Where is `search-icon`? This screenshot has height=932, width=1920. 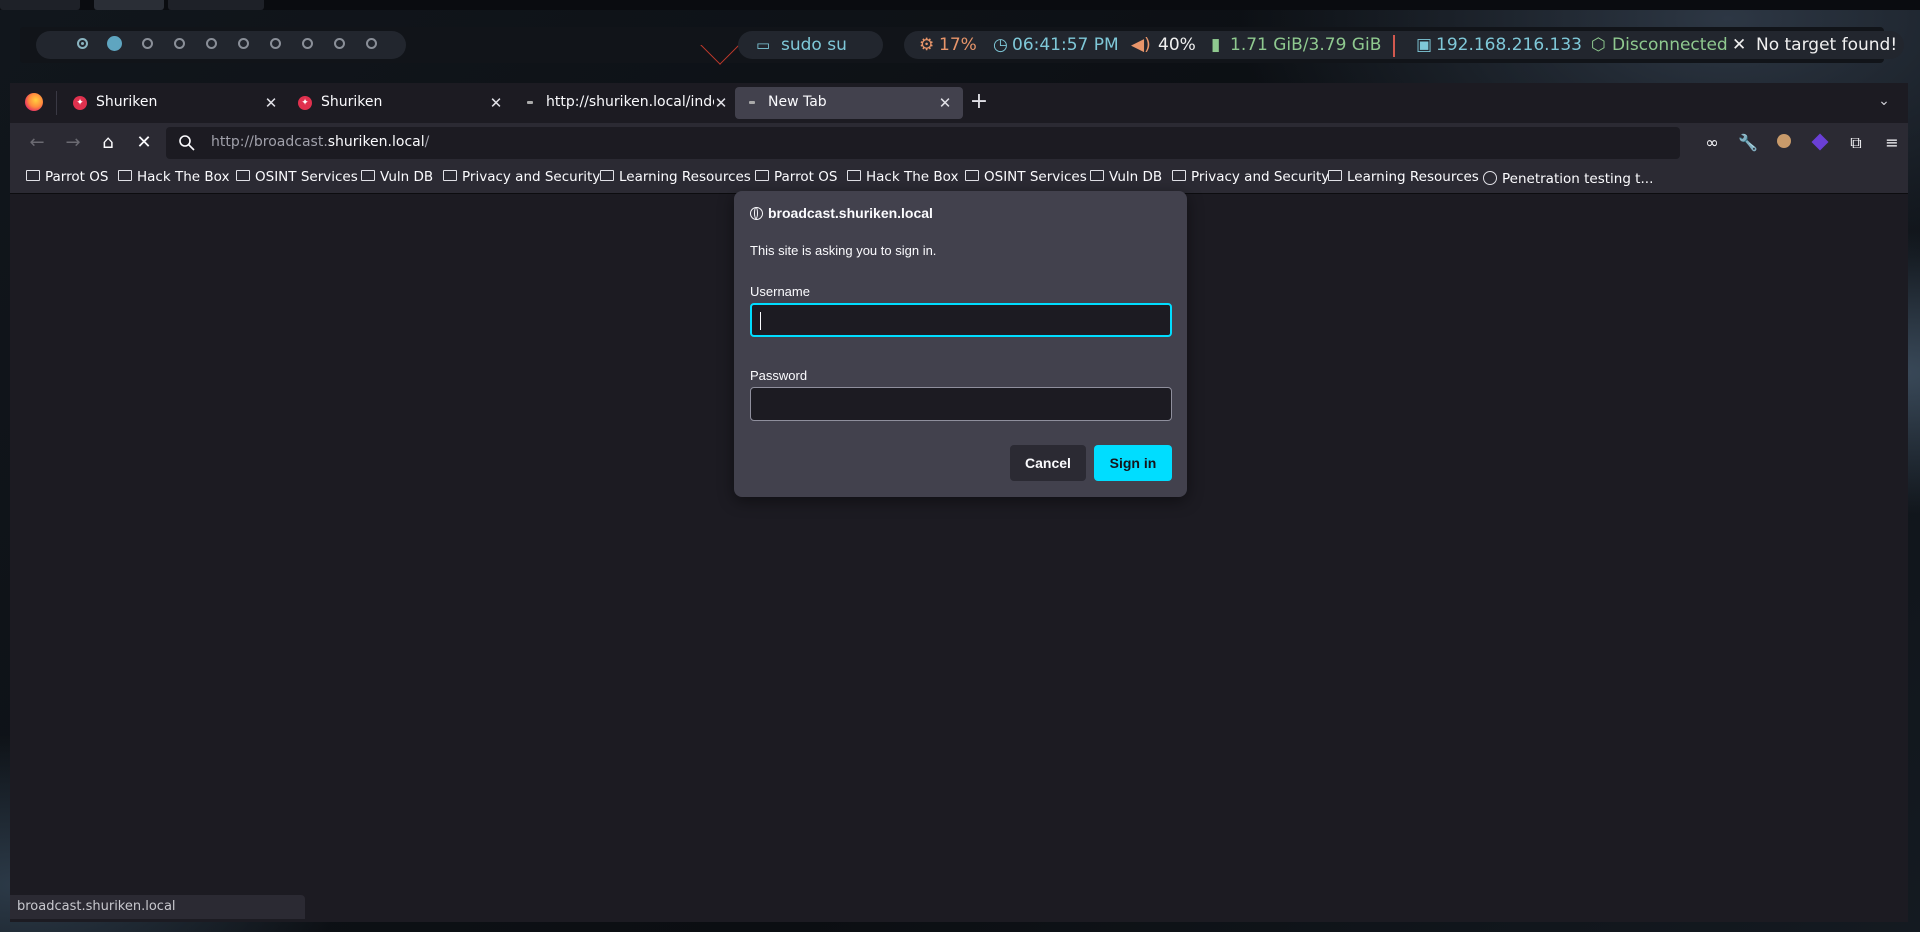 search-icon is located at coordinates (187, 143).